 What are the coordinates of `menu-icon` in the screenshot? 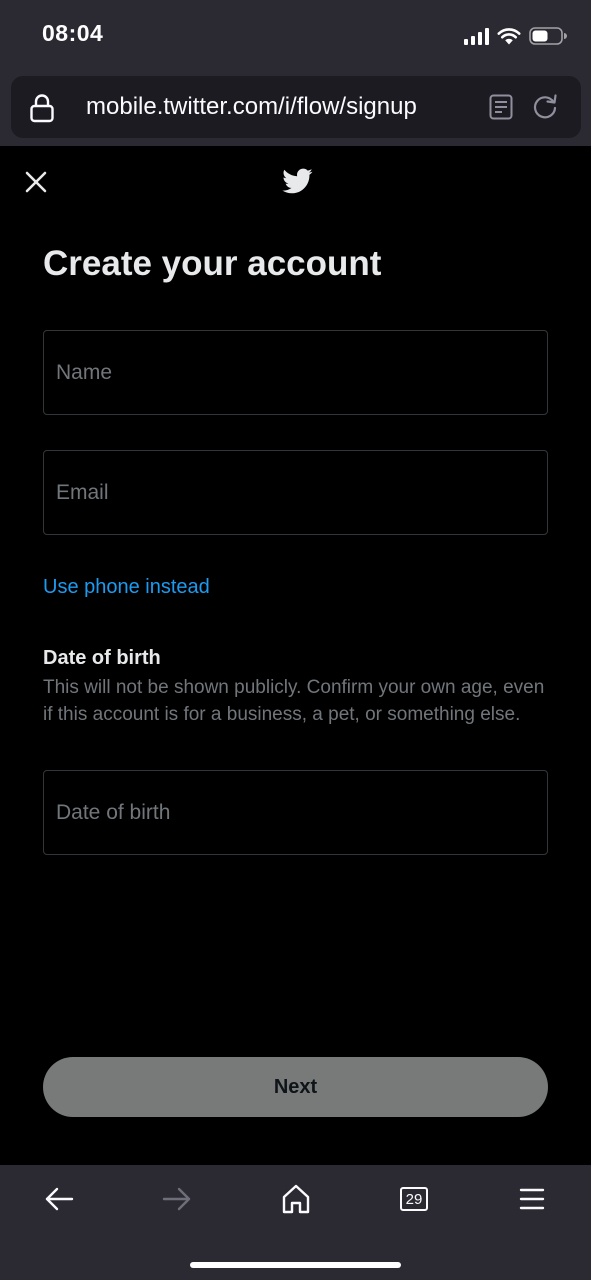 It's located at (532, 1199).